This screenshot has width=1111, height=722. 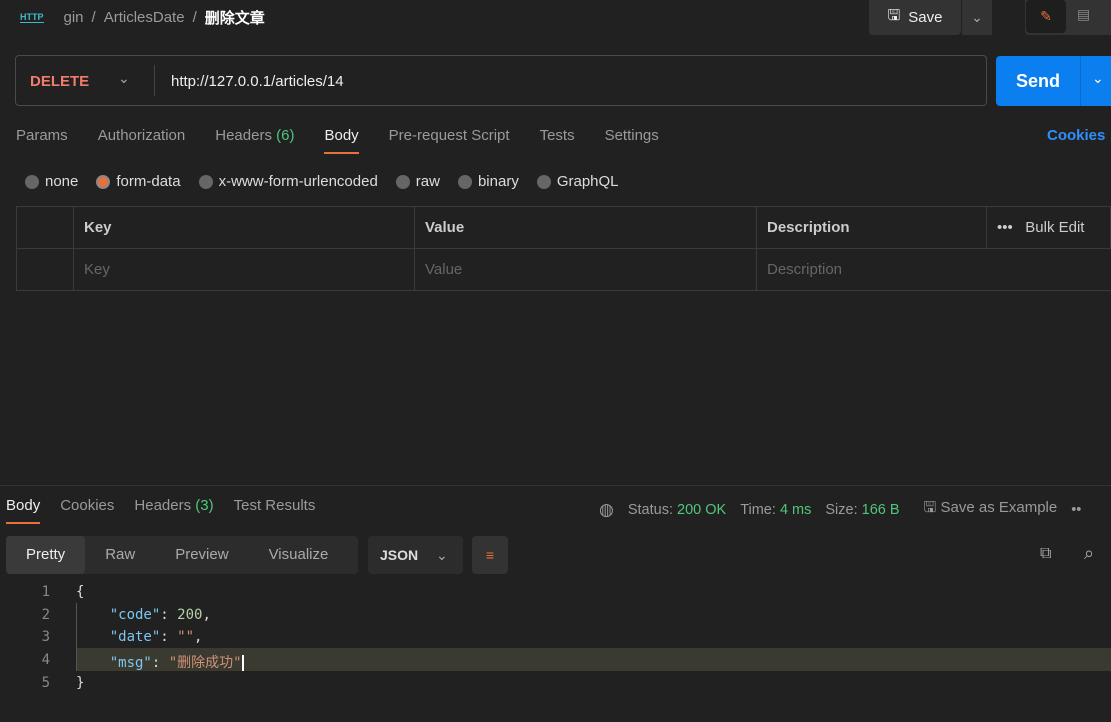 What do you see at coordinates (577, 181) in the screenshot?
I see `radio-graphql: GraphQL` at bounding box center [577, 181].